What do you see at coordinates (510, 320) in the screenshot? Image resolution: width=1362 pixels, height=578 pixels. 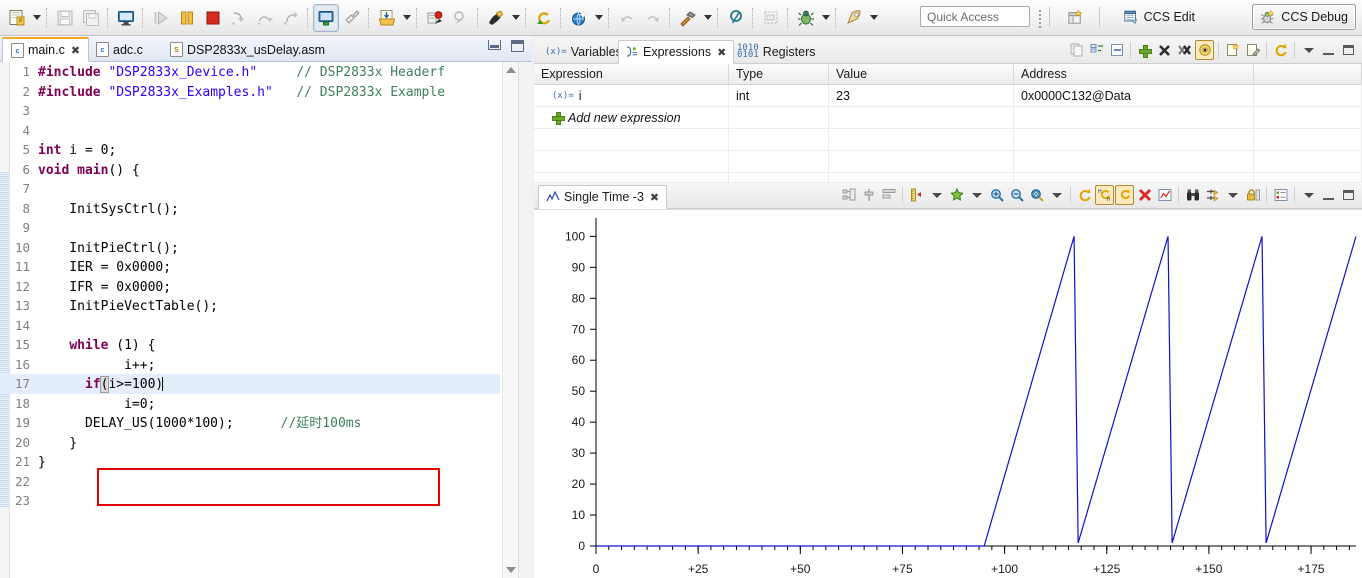 I see `editor-vertical-scrollbar` at bounding box center [510, 320].